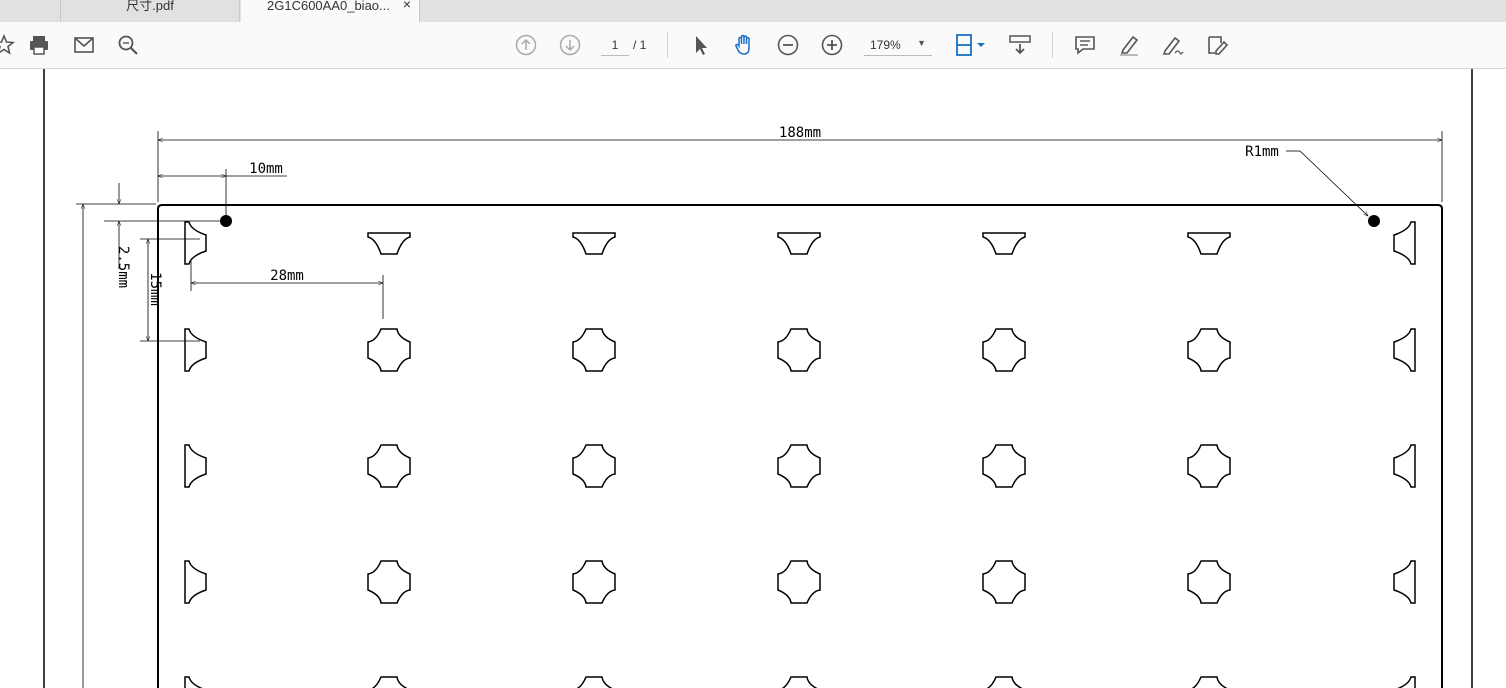  Describe the element at coordinates (1173, 45) in the screenshot. I see `sign-icon` at that location.